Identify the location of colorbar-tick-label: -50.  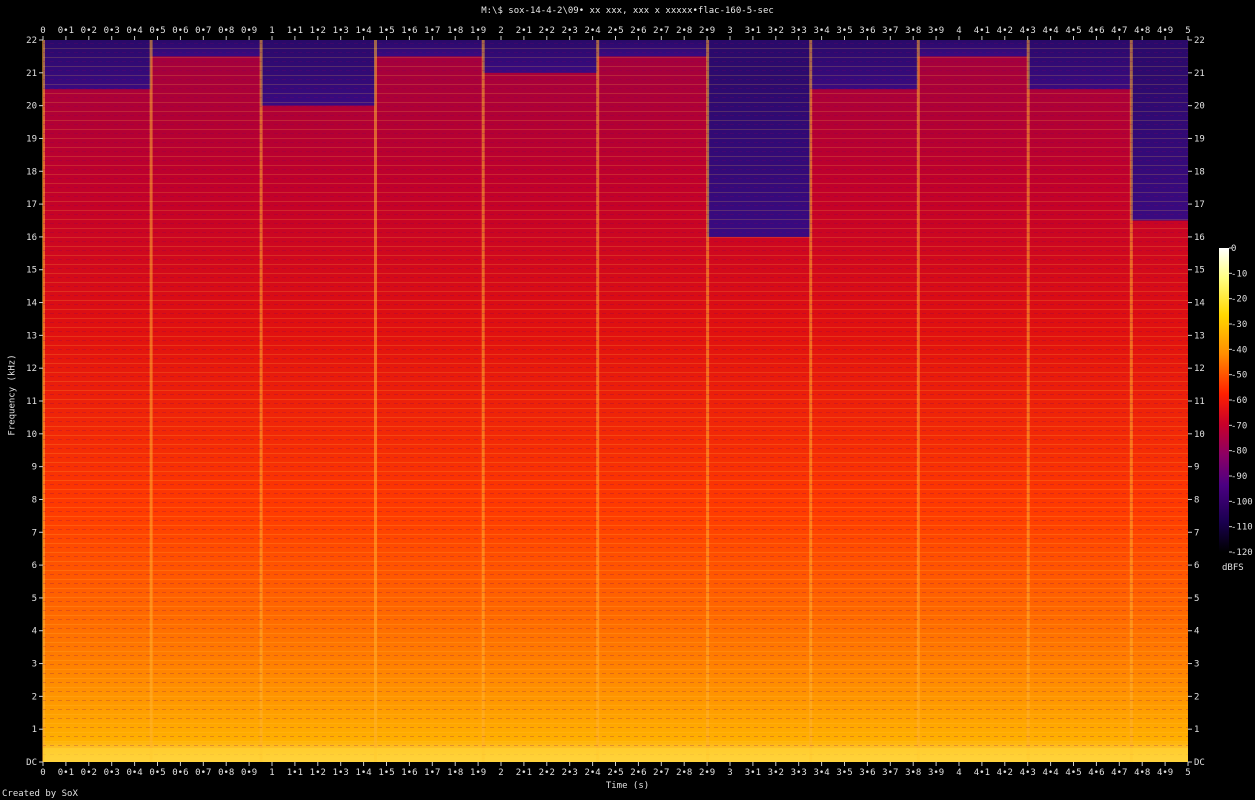
(1239, 376).